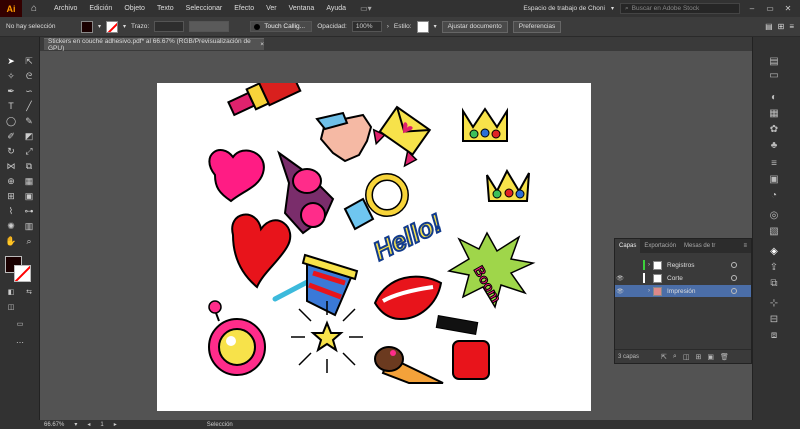 This screenshot has height=429, width=800. I want to click on stock-search-input: ⌕ Buscar en Adobe Stock, so click(680, 8).